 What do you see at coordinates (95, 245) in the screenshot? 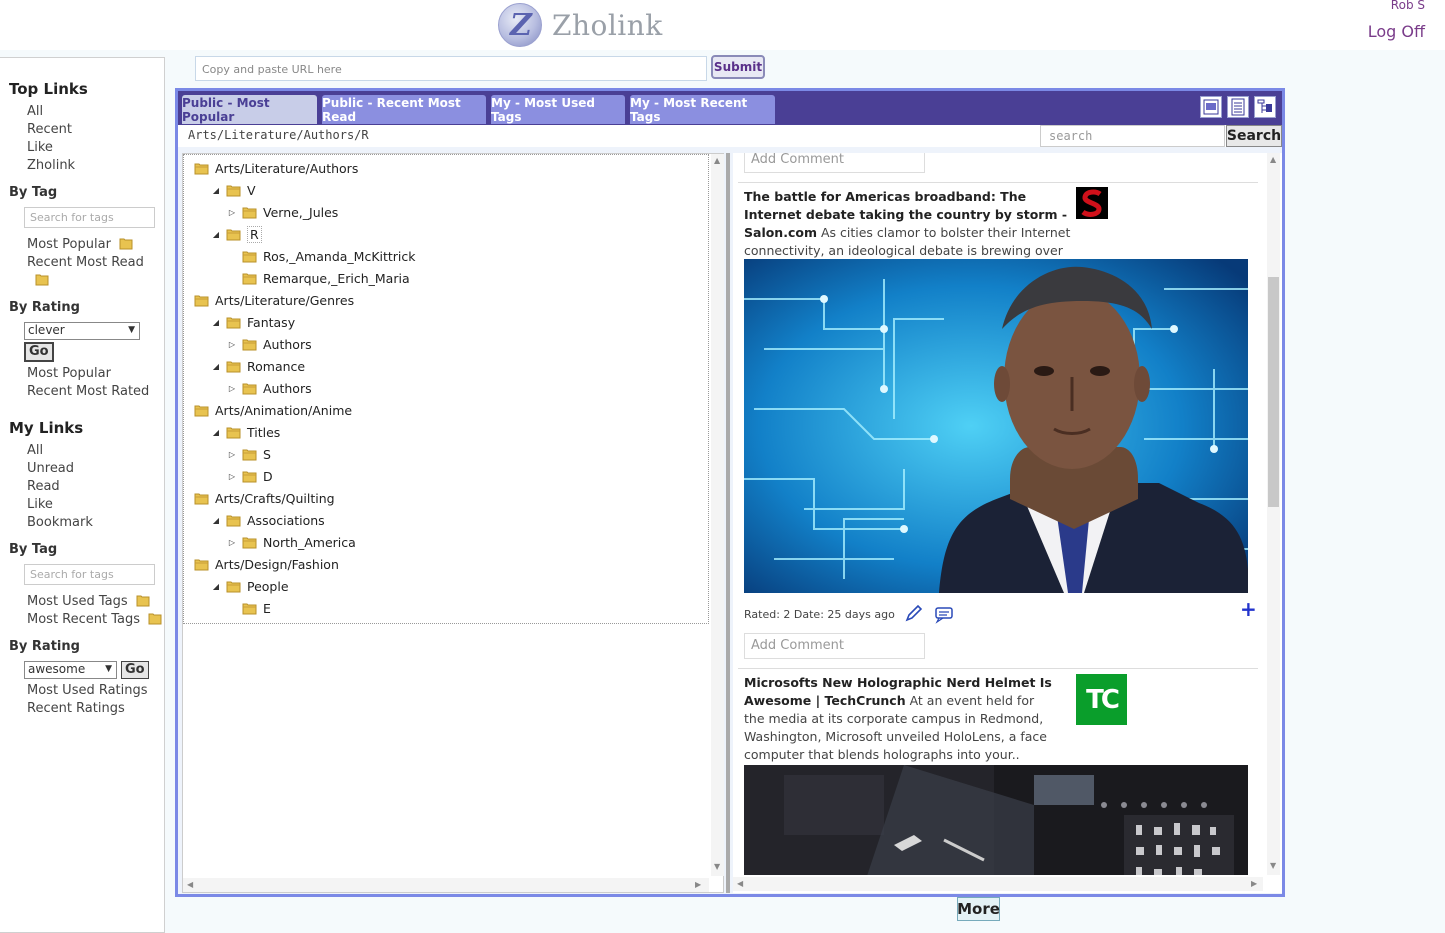
I see `top-tag-most-popular: Most Popular` at bounding box center [95, 245].